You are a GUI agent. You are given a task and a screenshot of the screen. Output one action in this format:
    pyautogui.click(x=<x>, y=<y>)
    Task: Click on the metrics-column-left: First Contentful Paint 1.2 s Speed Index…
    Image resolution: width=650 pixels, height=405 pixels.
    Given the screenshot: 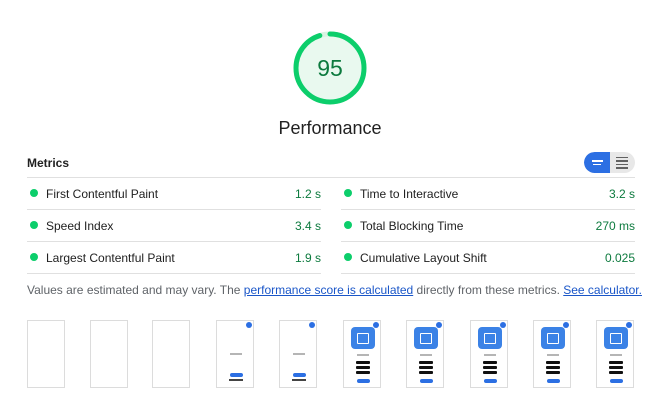 What is the action you would take?
    pyautogui.click(x=174, y=226)
    